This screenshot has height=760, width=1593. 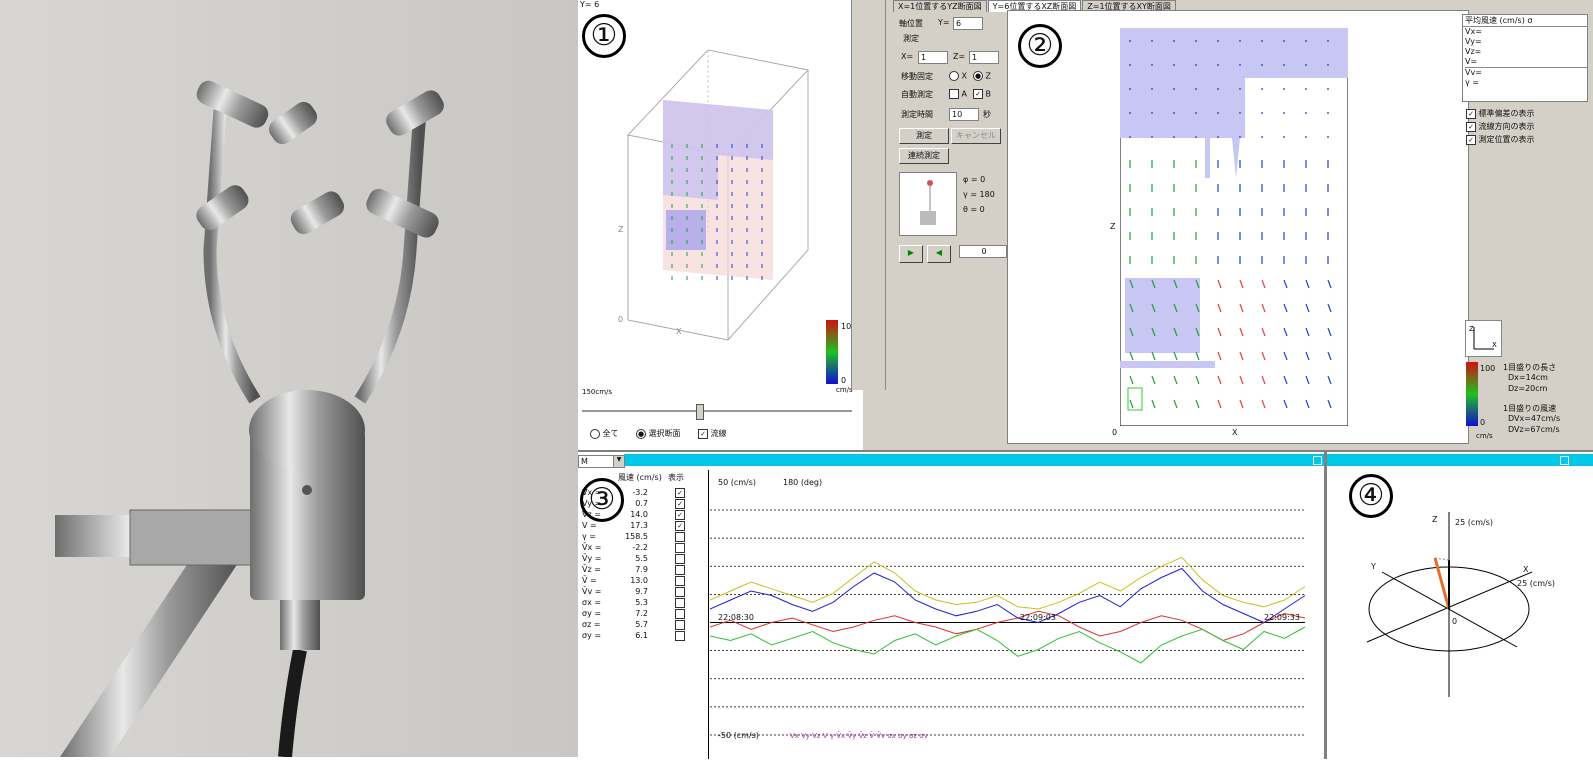 I want to click on grid-length-dz: Dz=20cm, so click(x=1528, y=388).